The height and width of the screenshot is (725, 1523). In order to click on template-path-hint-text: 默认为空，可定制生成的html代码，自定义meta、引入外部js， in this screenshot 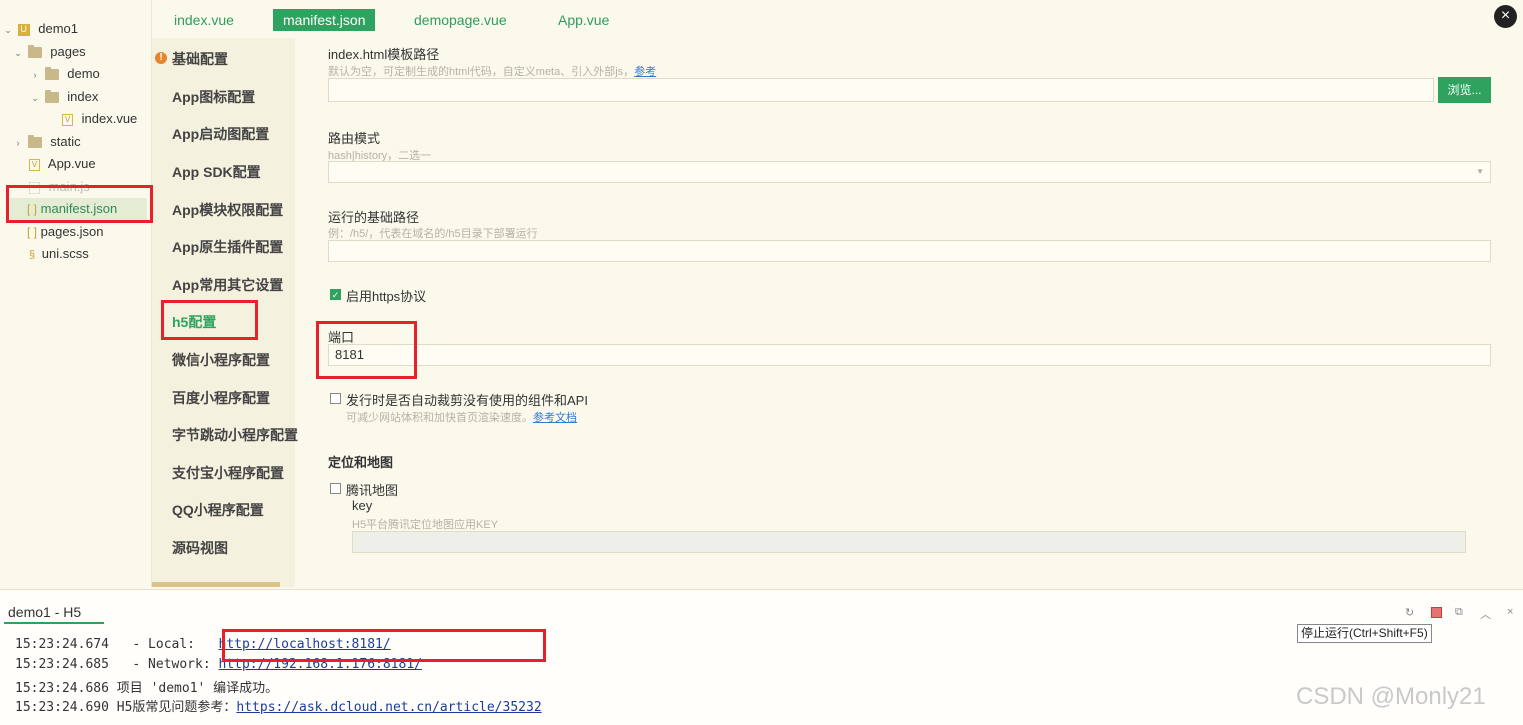, I will do `click(481, 72)`.